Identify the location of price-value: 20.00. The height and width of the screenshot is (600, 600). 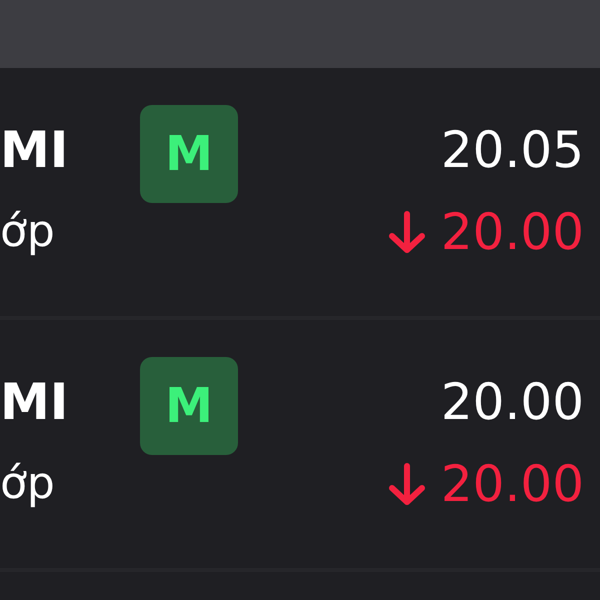
(512, 402).